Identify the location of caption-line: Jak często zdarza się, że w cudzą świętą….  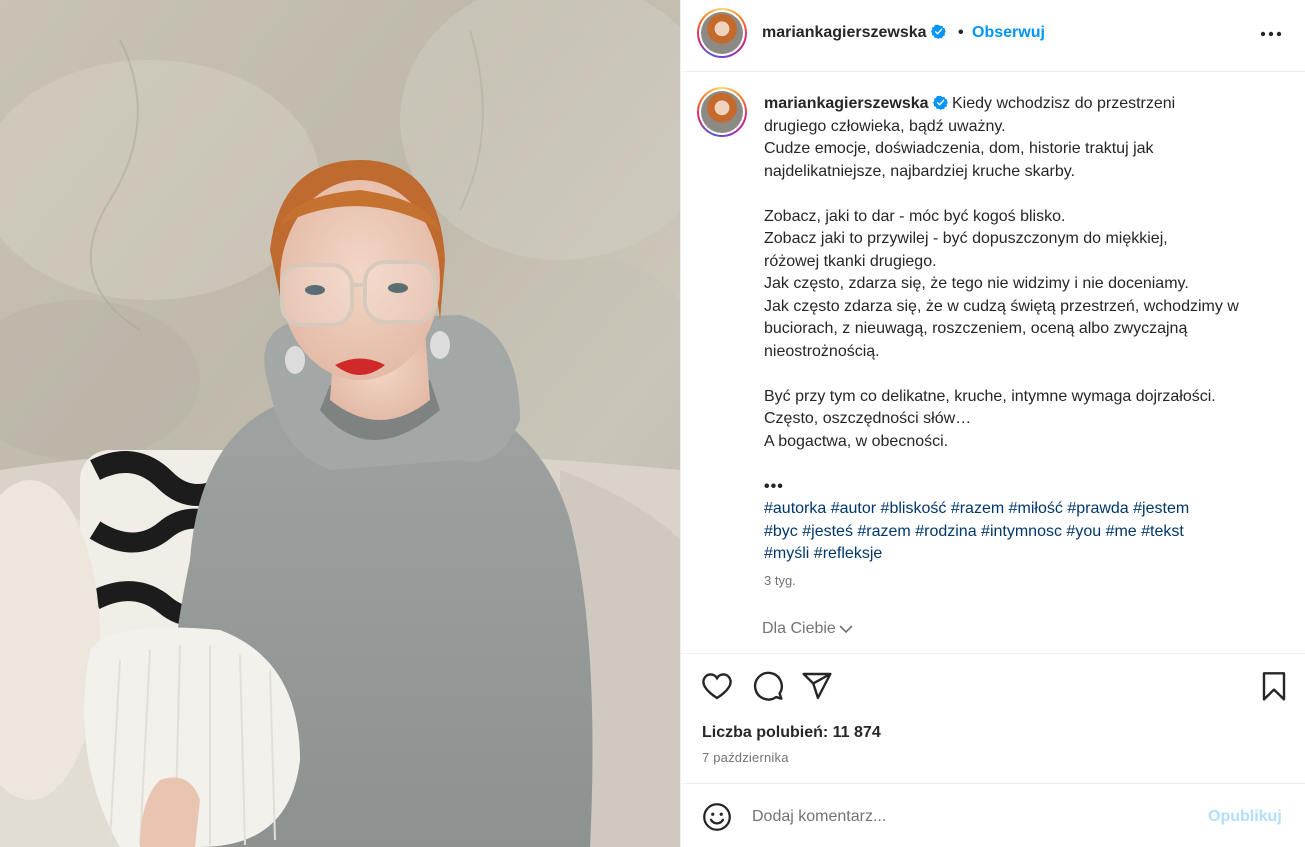
(1001, 306).